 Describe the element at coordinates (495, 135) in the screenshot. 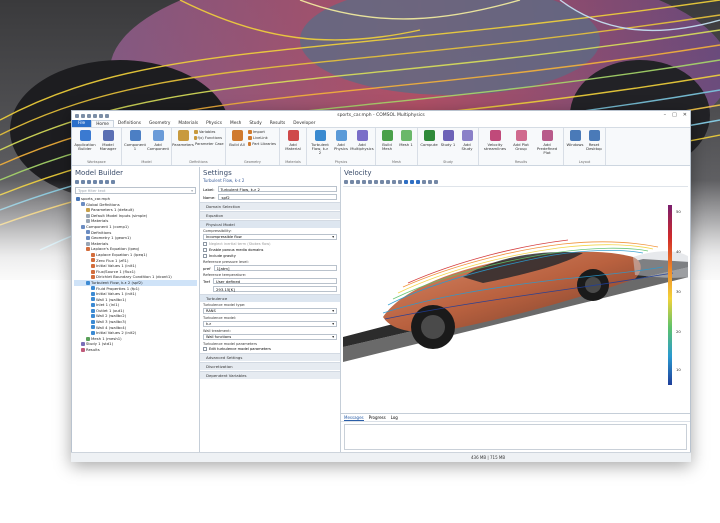

I see `plot-group-icon` at that location.